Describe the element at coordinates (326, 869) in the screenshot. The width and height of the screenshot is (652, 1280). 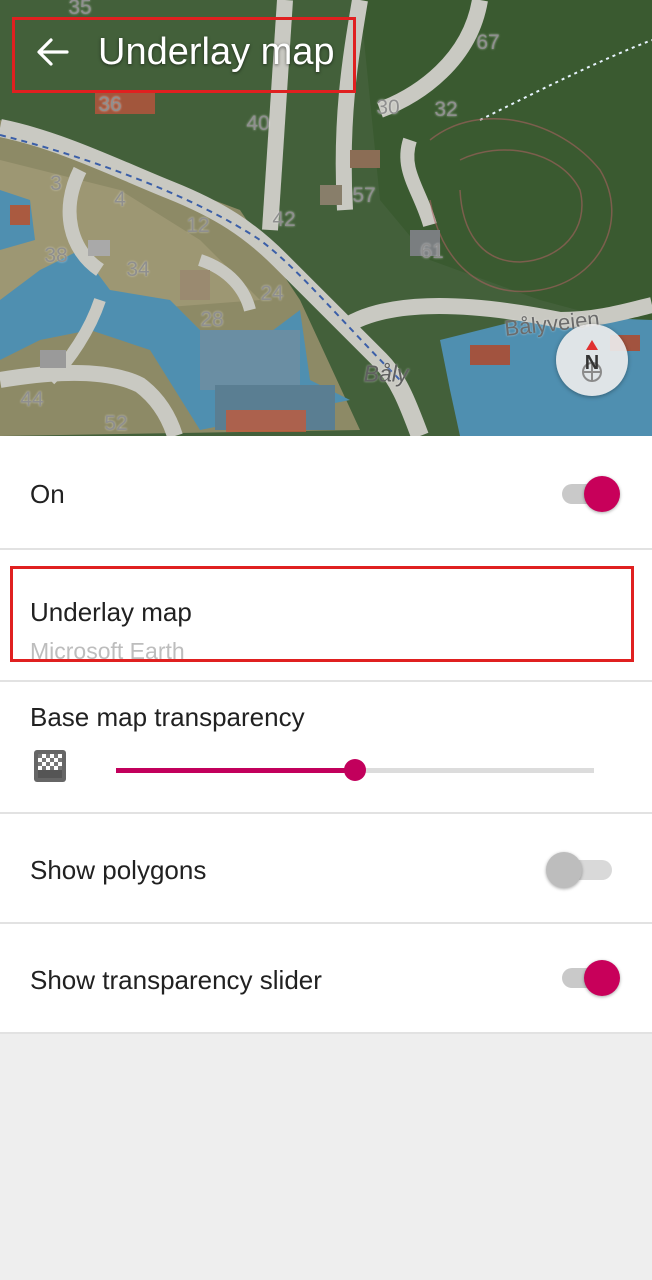
I see `setting-show-polygons: Show polygons` at that location.